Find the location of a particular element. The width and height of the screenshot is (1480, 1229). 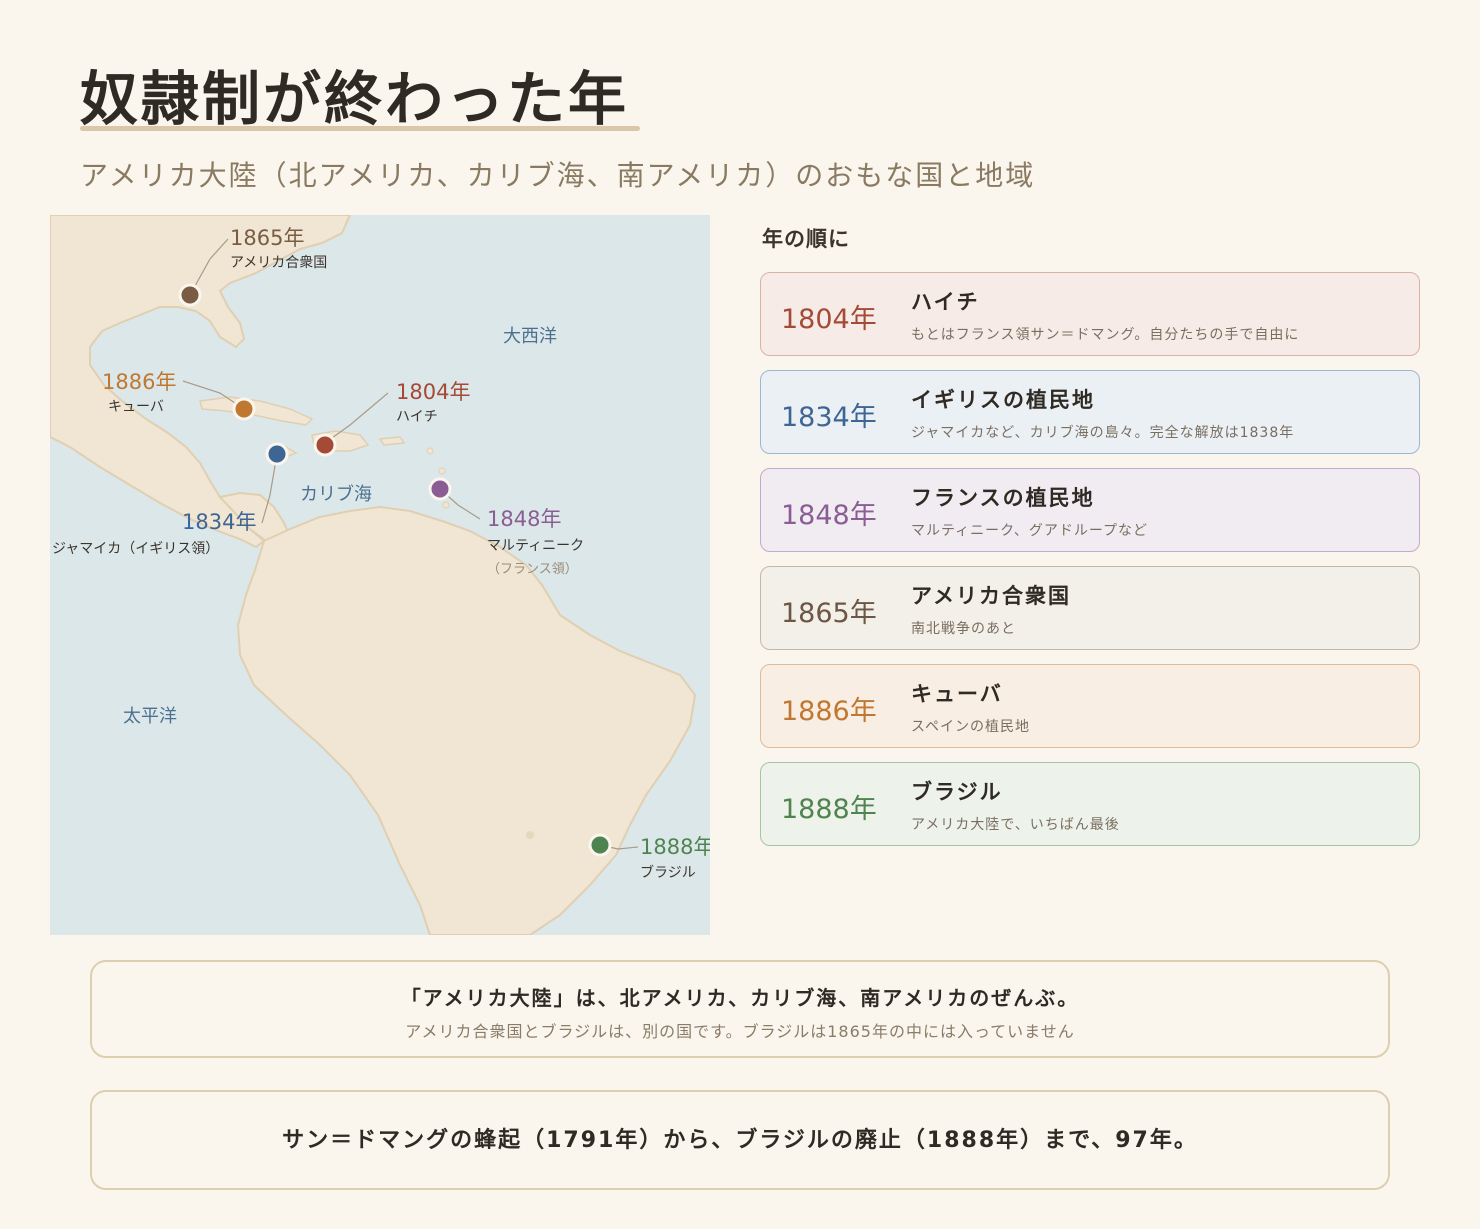

timeline-year: 1886年 is located at coordinates (829, 711).